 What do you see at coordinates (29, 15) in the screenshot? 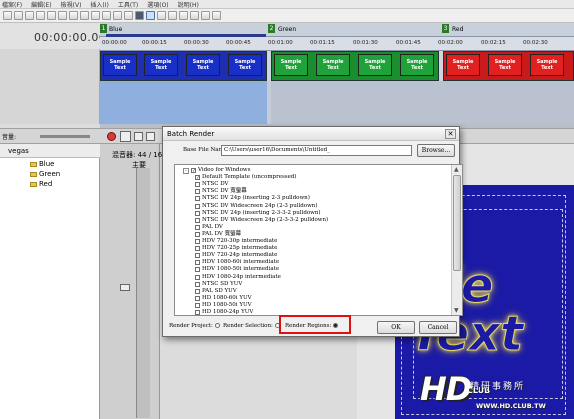
I see `save-icon` at bounding box center [29, 15].